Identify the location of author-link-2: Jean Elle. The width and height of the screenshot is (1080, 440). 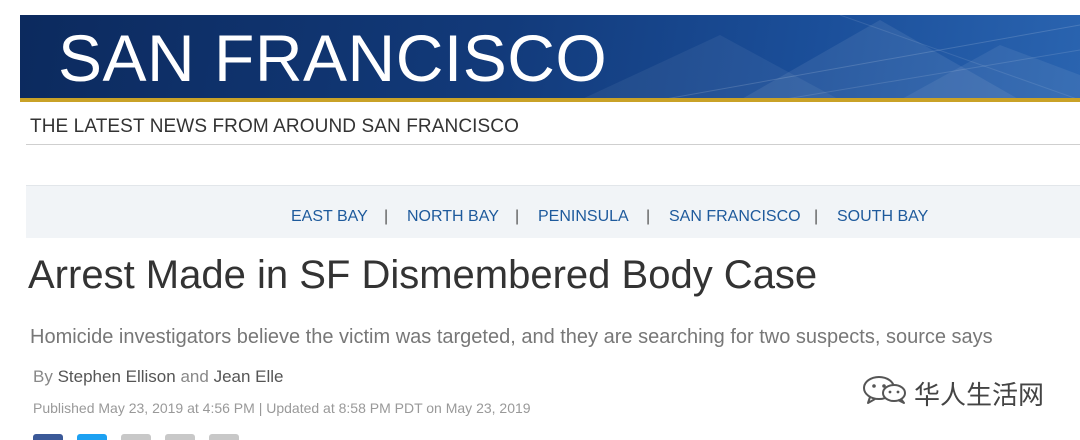
(249, 376).